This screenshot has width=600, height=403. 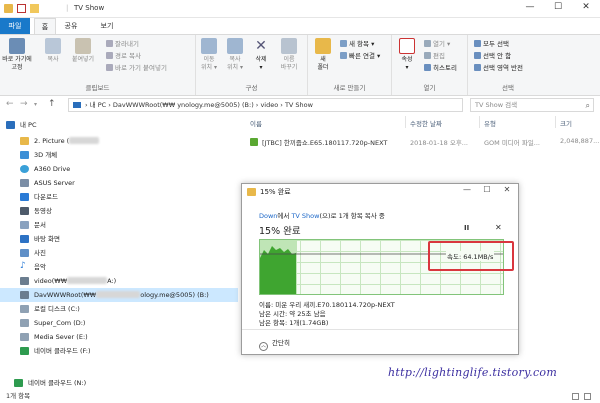 I want to click on paste-shortcut-button: 바로 가기 붙여넣기, so click(x=136, y=68).